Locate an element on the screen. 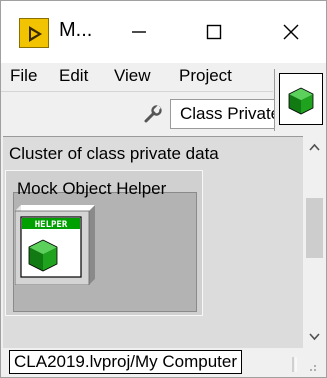 This screenshot has width=327, height=378. maximize-button is located at coordinates (214, 32).